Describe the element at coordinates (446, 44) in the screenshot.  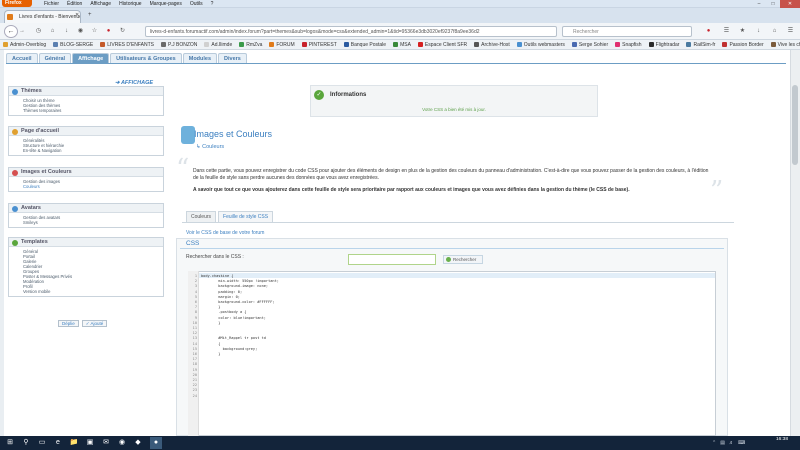
I see `bookmark-label: Espace Client SFR` at that location.